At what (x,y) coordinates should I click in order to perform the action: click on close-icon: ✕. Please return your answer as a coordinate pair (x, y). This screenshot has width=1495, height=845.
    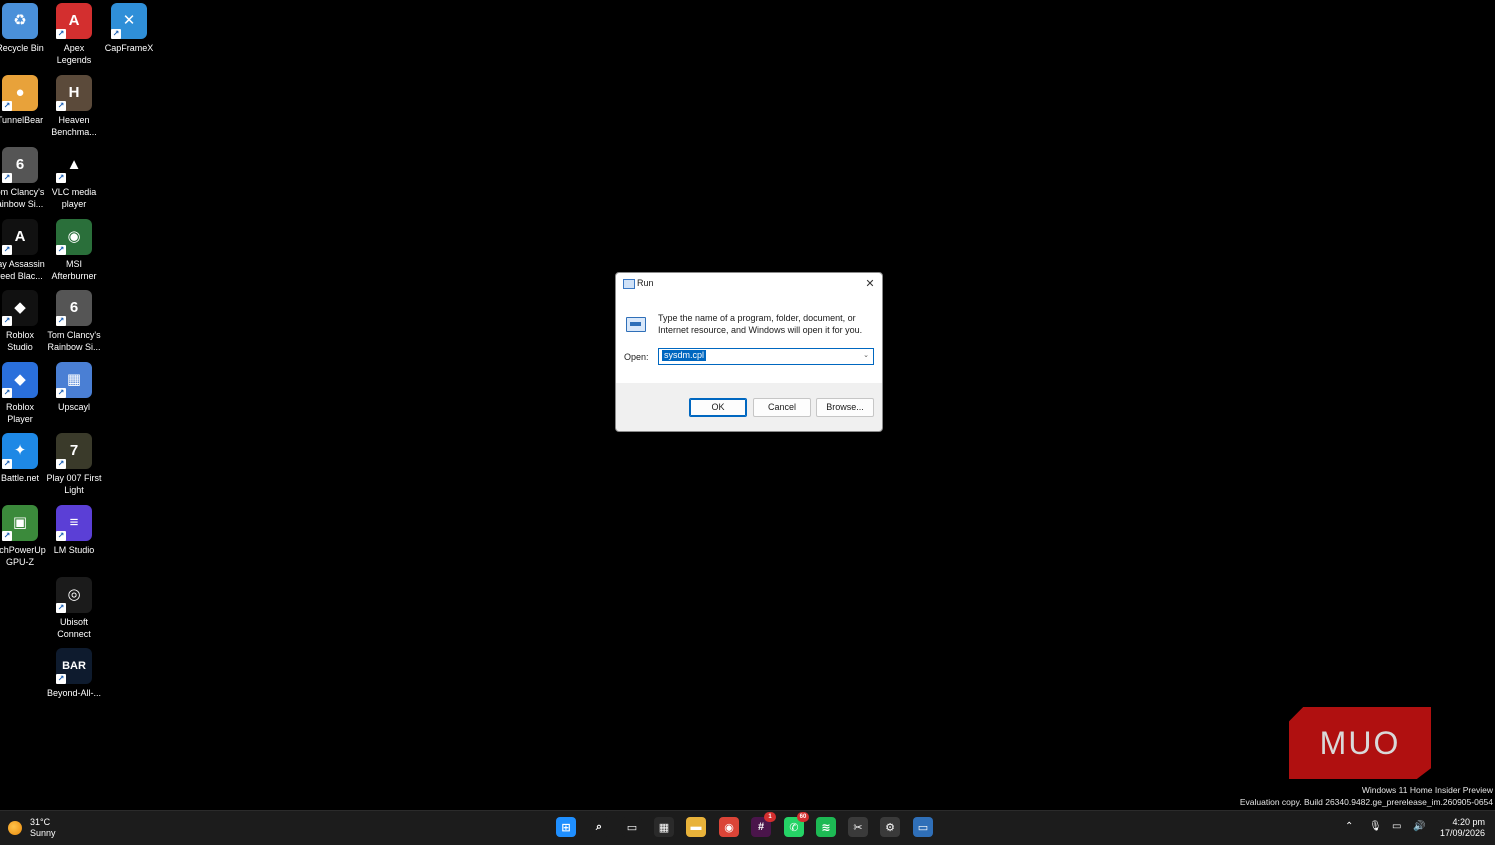
    Looking at the image, I should click on (870, 284).